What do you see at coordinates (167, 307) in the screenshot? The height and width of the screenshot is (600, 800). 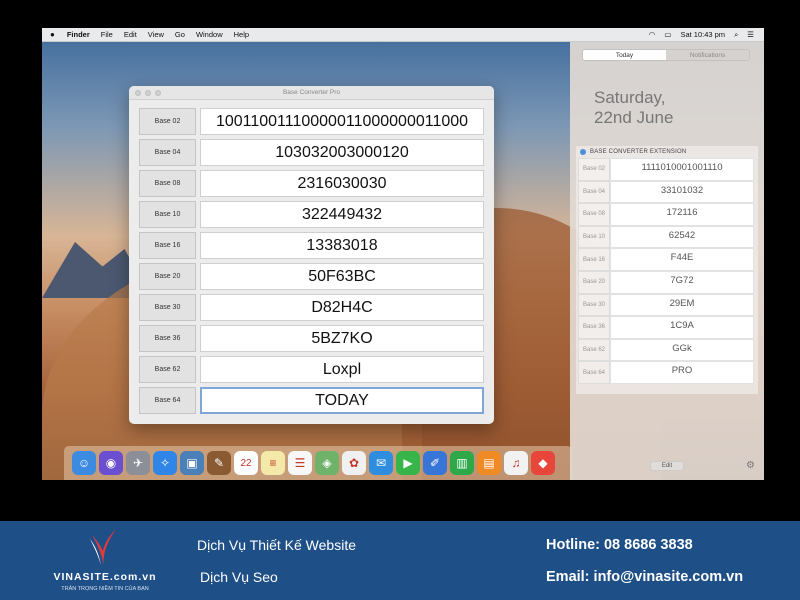 I see `base-label-button: Base 30` at bounding box center [167, 307].